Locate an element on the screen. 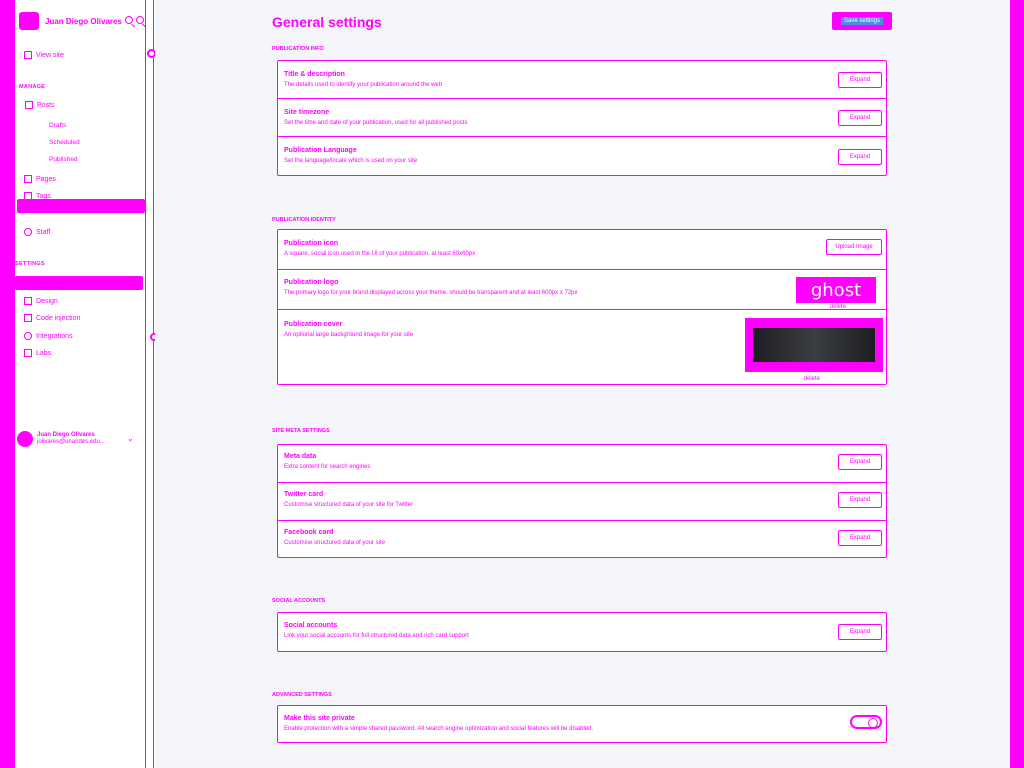 This screenshot has width=1024, height=768. group-label-publication-identity: Publication identity is located at coordinates (304, 220).